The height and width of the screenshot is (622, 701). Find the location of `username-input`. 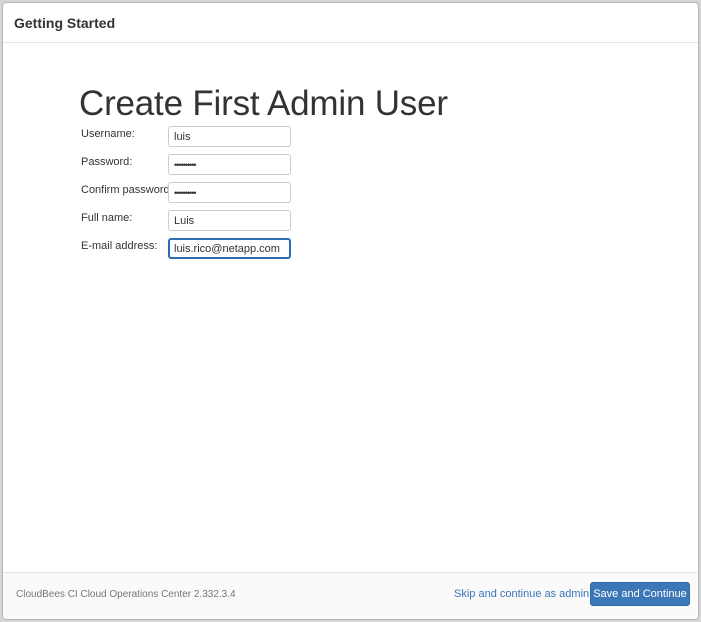

username-input is located at coordinates (229, 136).